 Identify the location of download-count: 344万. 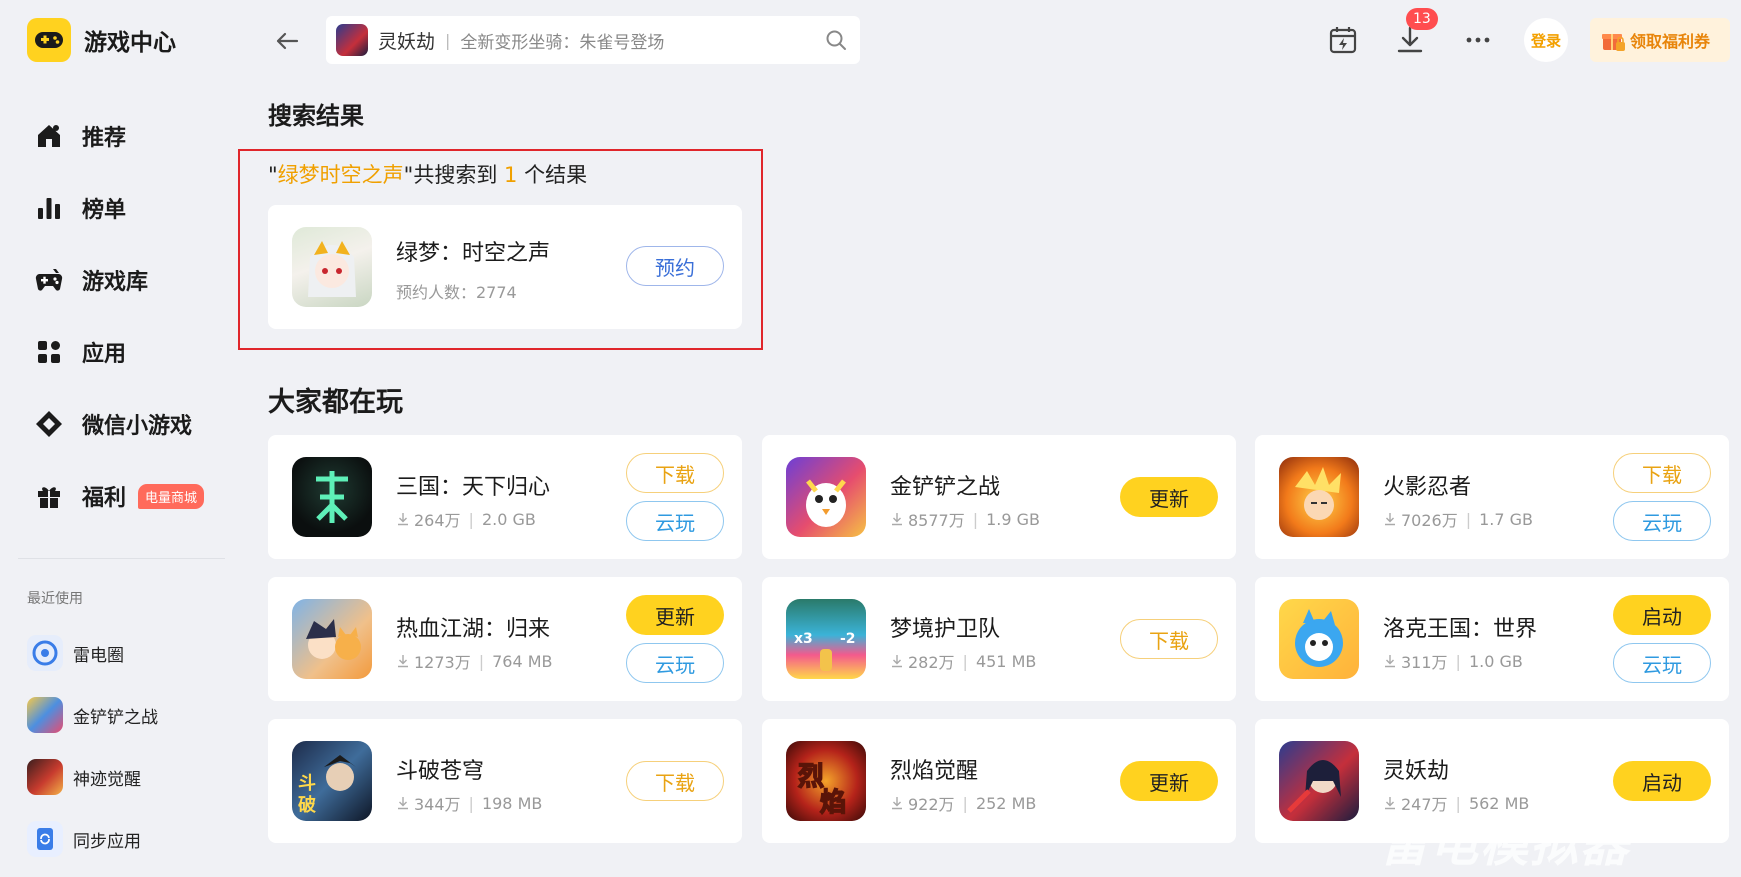
(437, 804).